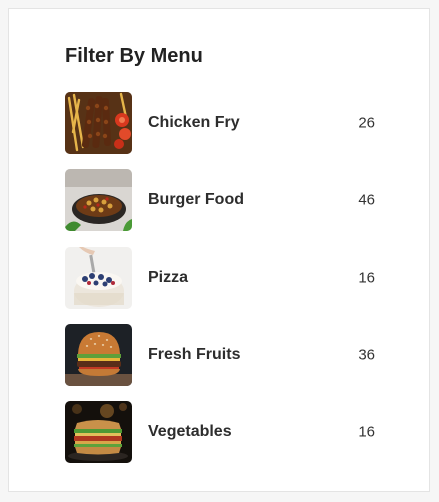 This screenshot has width=439, height=502. I want to click on menu-item-count: 26, so click(366, 123).